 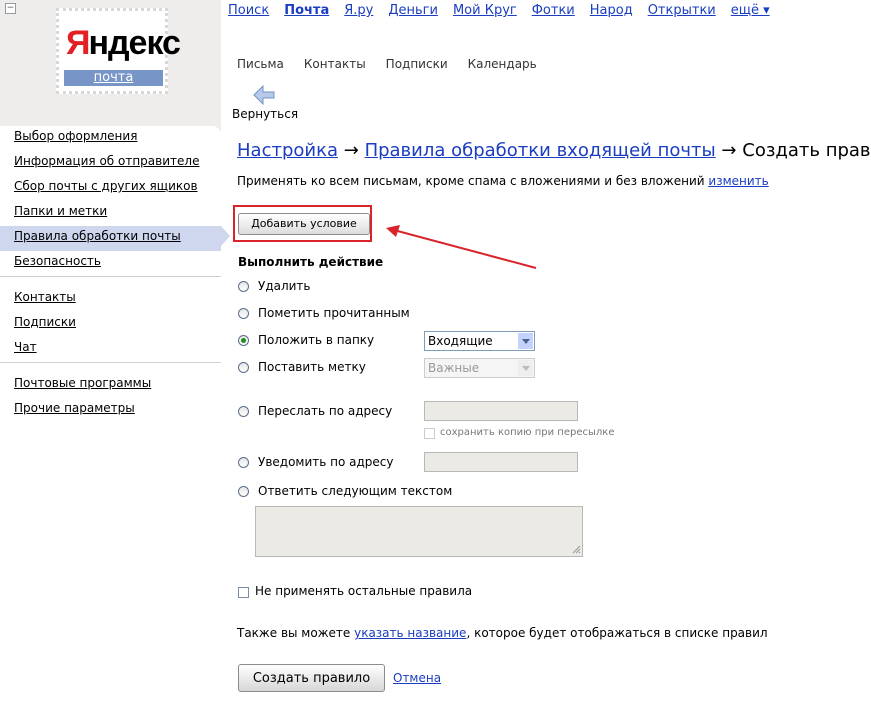 I want to click on annotation-arrow-icon, so click(x=461, y=247).